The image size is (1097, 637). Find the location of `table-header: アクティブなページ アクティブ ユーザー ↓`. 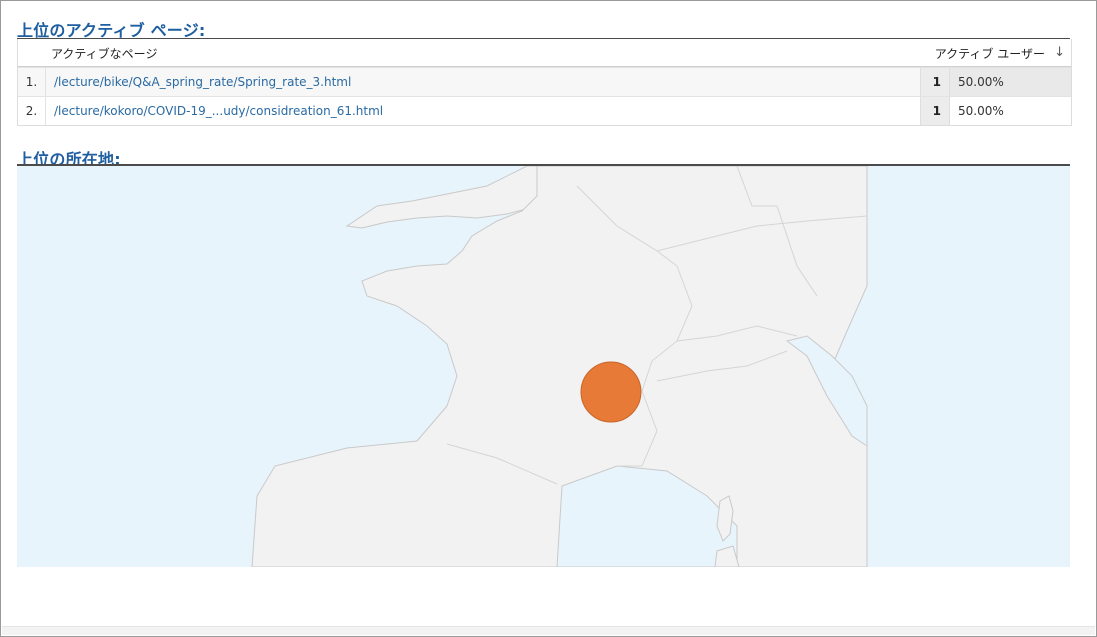

table-header: アクティブなページ アクティブ ユーザー ↓ is located at coordinates (544, 53).